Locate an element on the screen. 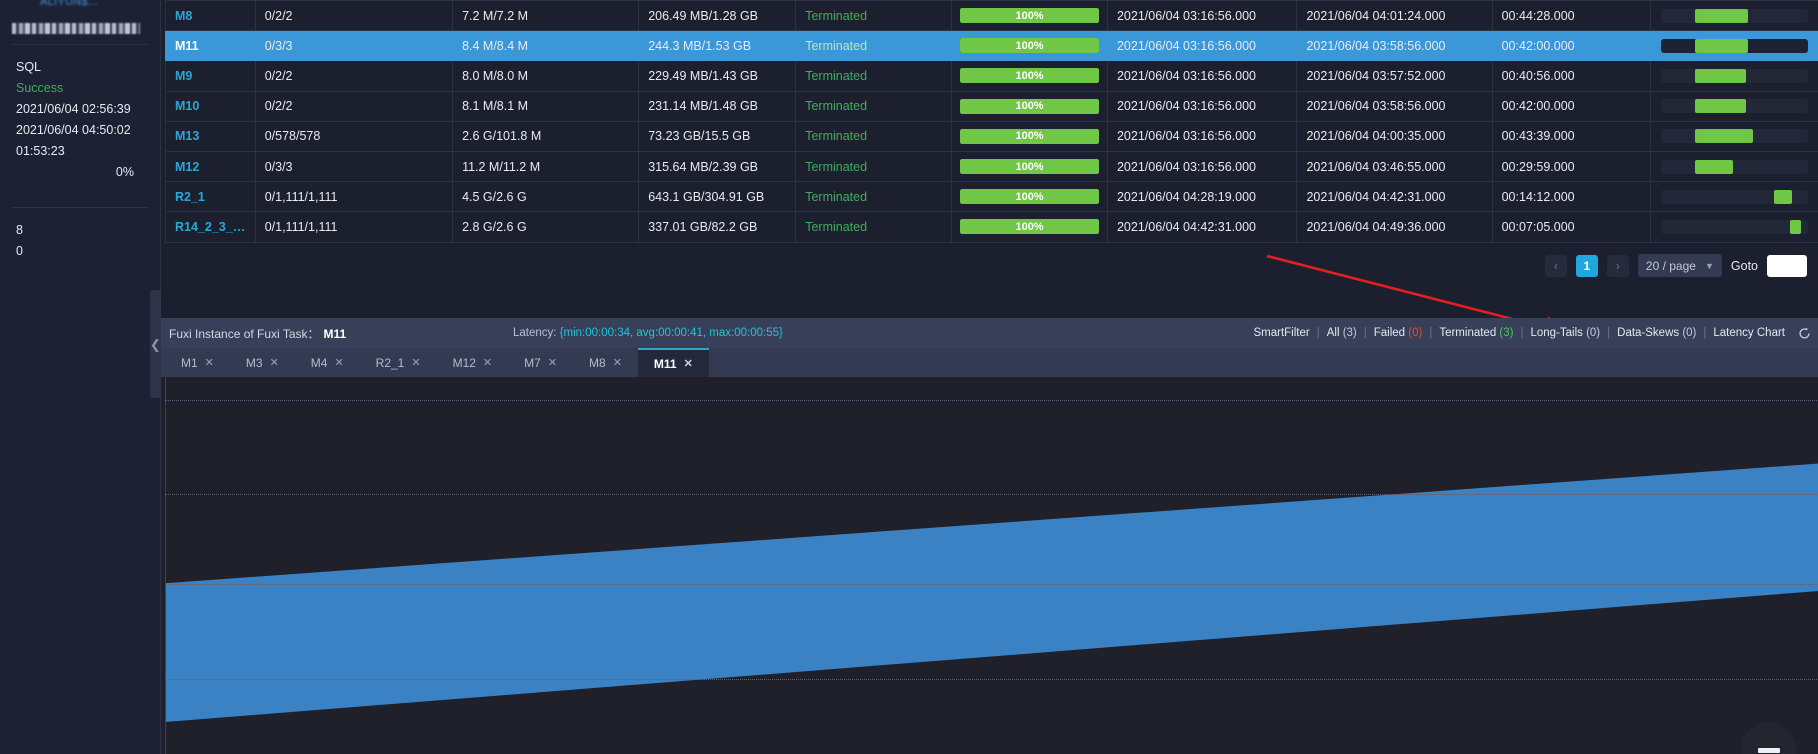 The image size is (1818, 754). cell-end-time: 2021/06/04 04:42:31.000 is located at coordinates (1394, 197).